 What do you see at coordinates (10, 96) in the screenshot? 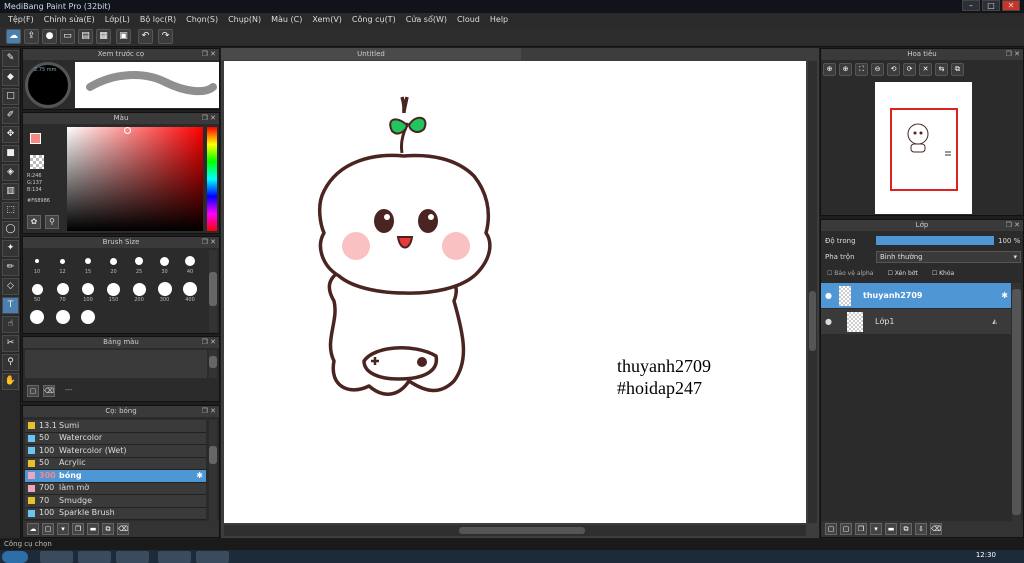
I see `rectangle-tool-icon: □` at bounding box center [10, 96].